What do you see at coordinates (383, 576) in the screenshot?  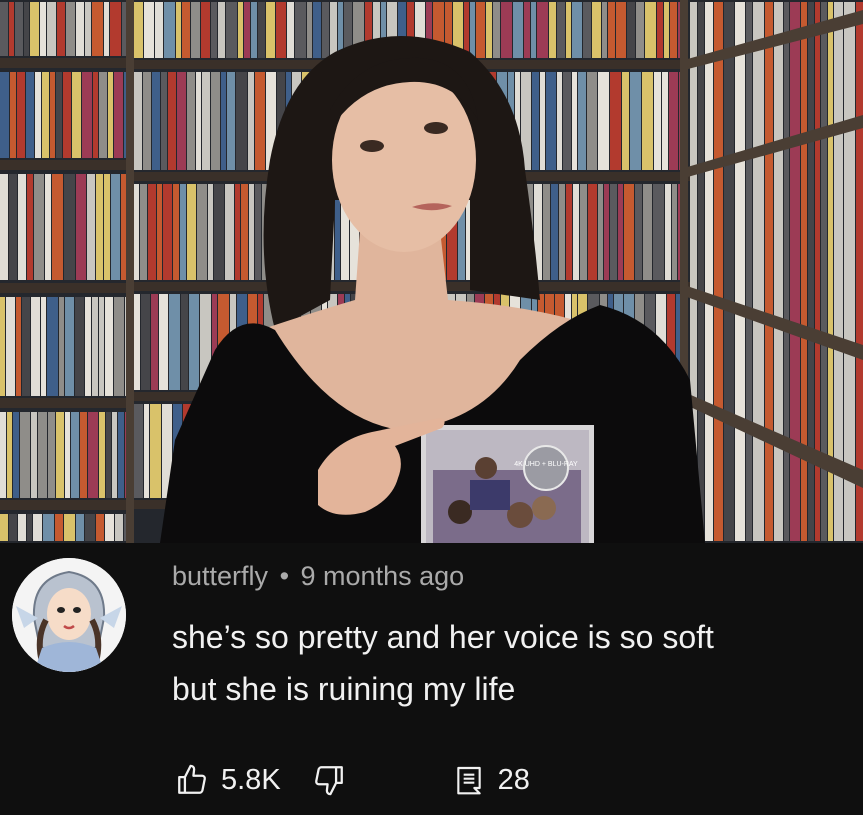 I see `comment-timestamp: 9 months ago` at bounding box center [383, 576].